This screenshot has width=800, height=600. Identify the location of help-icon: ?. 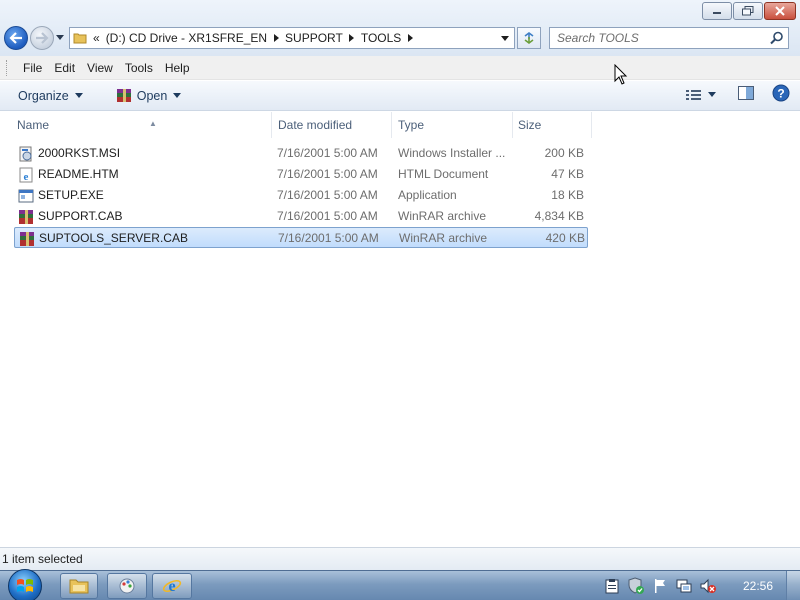
(781, 93).